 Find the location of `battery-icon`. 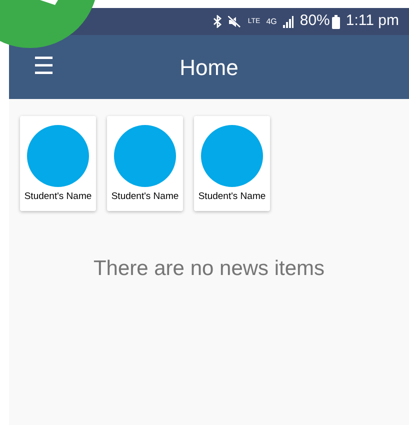

battery-icon is located at coordinates (336, 21).